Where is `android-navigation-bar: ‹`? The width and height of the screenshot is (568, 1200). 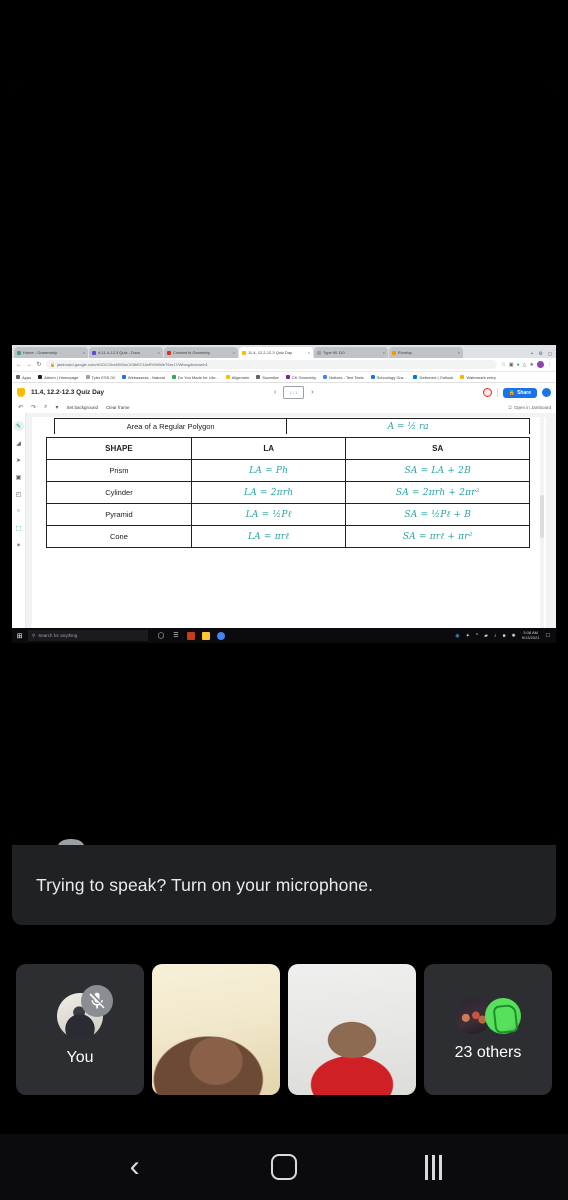
android-navigation-bar: ‹ is located at coordinates (284, 1167).